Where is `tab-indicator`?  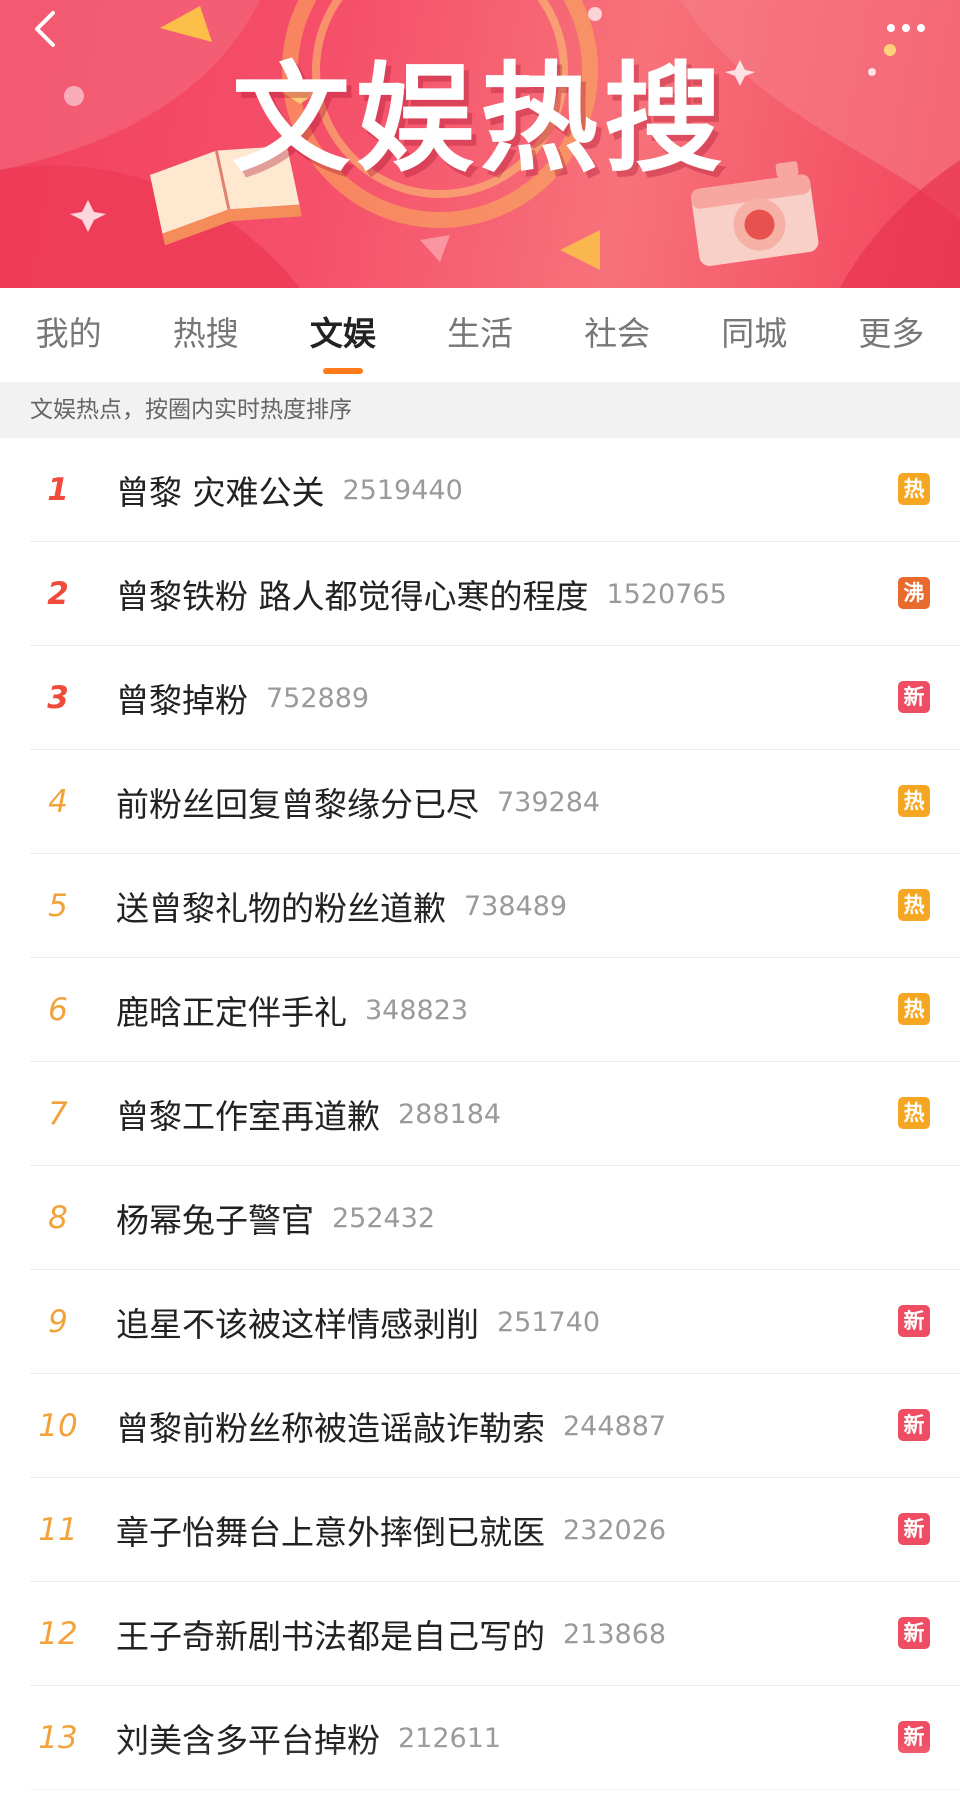
tab-indicator is located at coordinates (342, 371).